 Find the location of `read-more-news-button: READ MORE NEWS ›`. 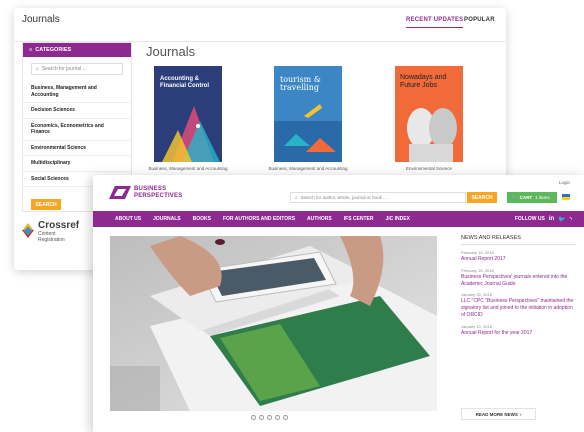

read-more-news-button: READ MORE NEWS › is located at coordinates (498, 414).